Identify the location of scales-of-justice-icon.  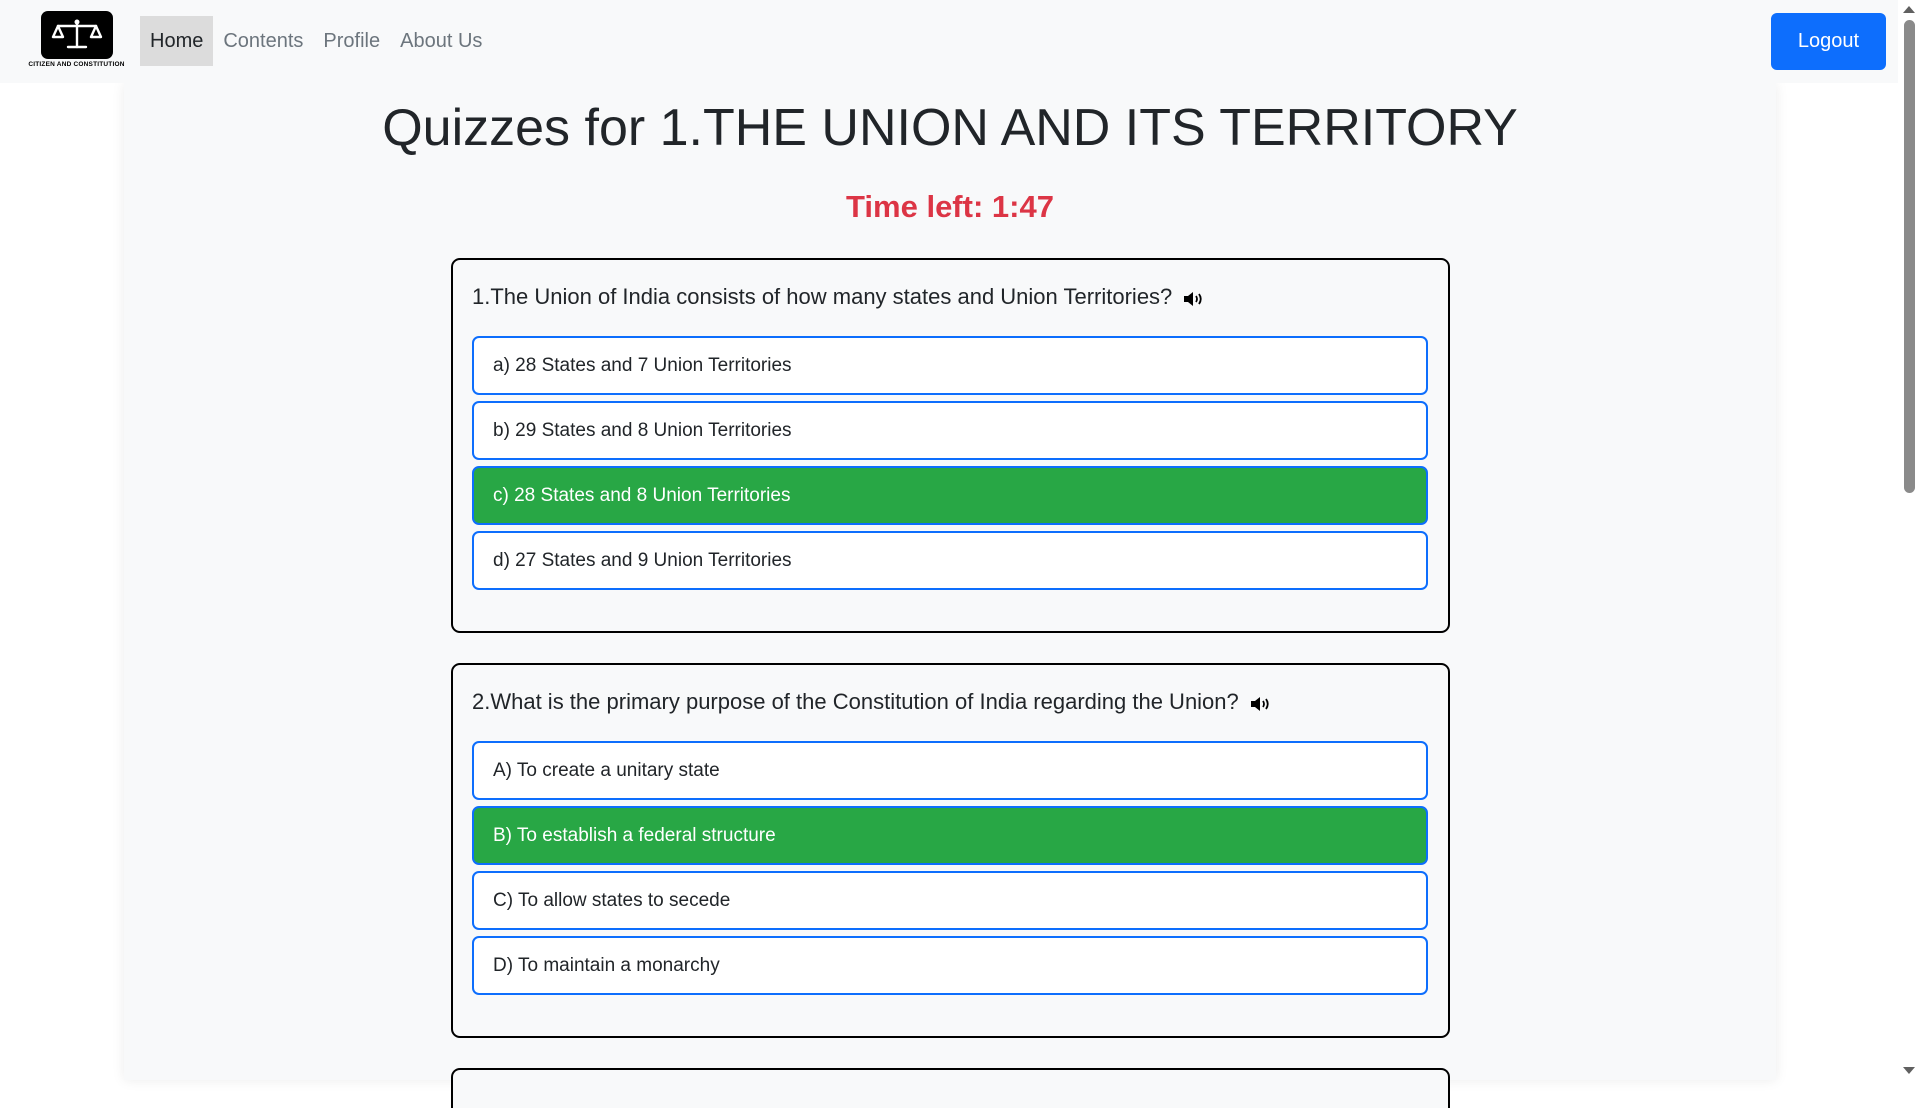
(76, 35).